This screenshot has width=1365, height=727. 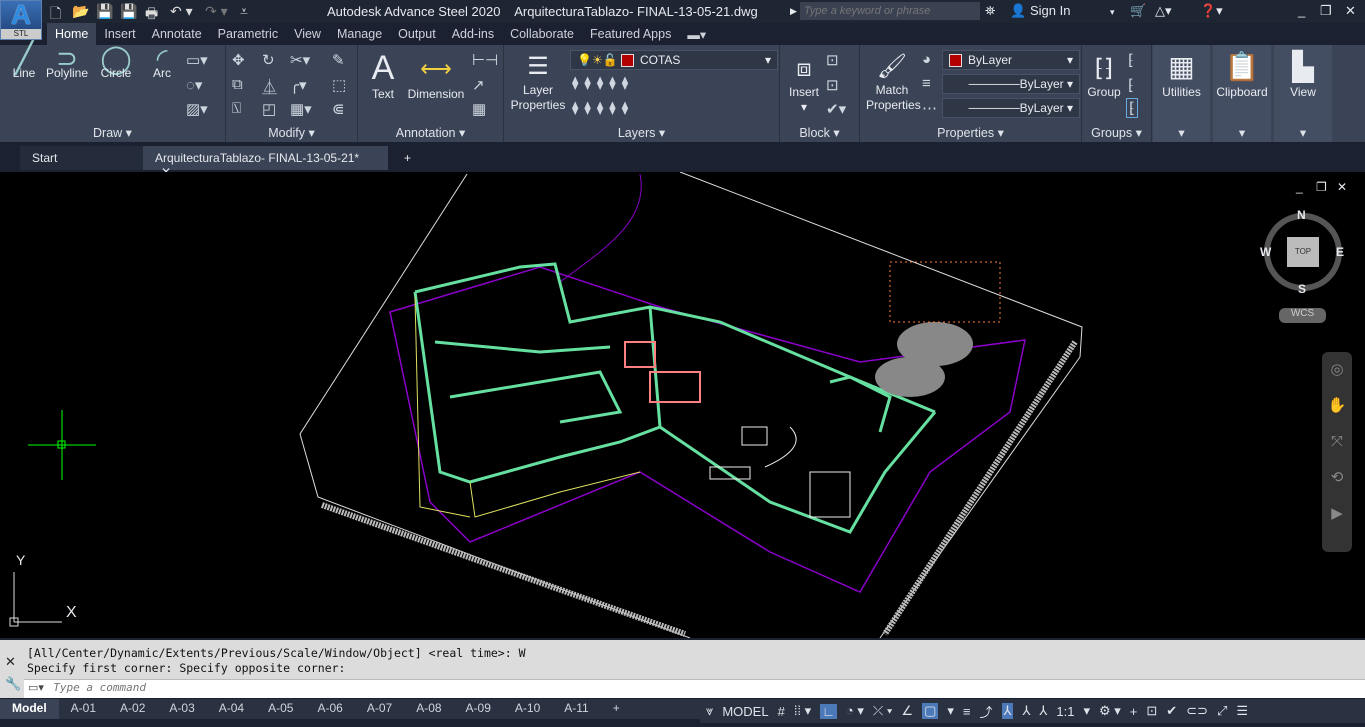 I want to click on isodraft-icon: ⤫ ▾, so click(x=882, y=711).